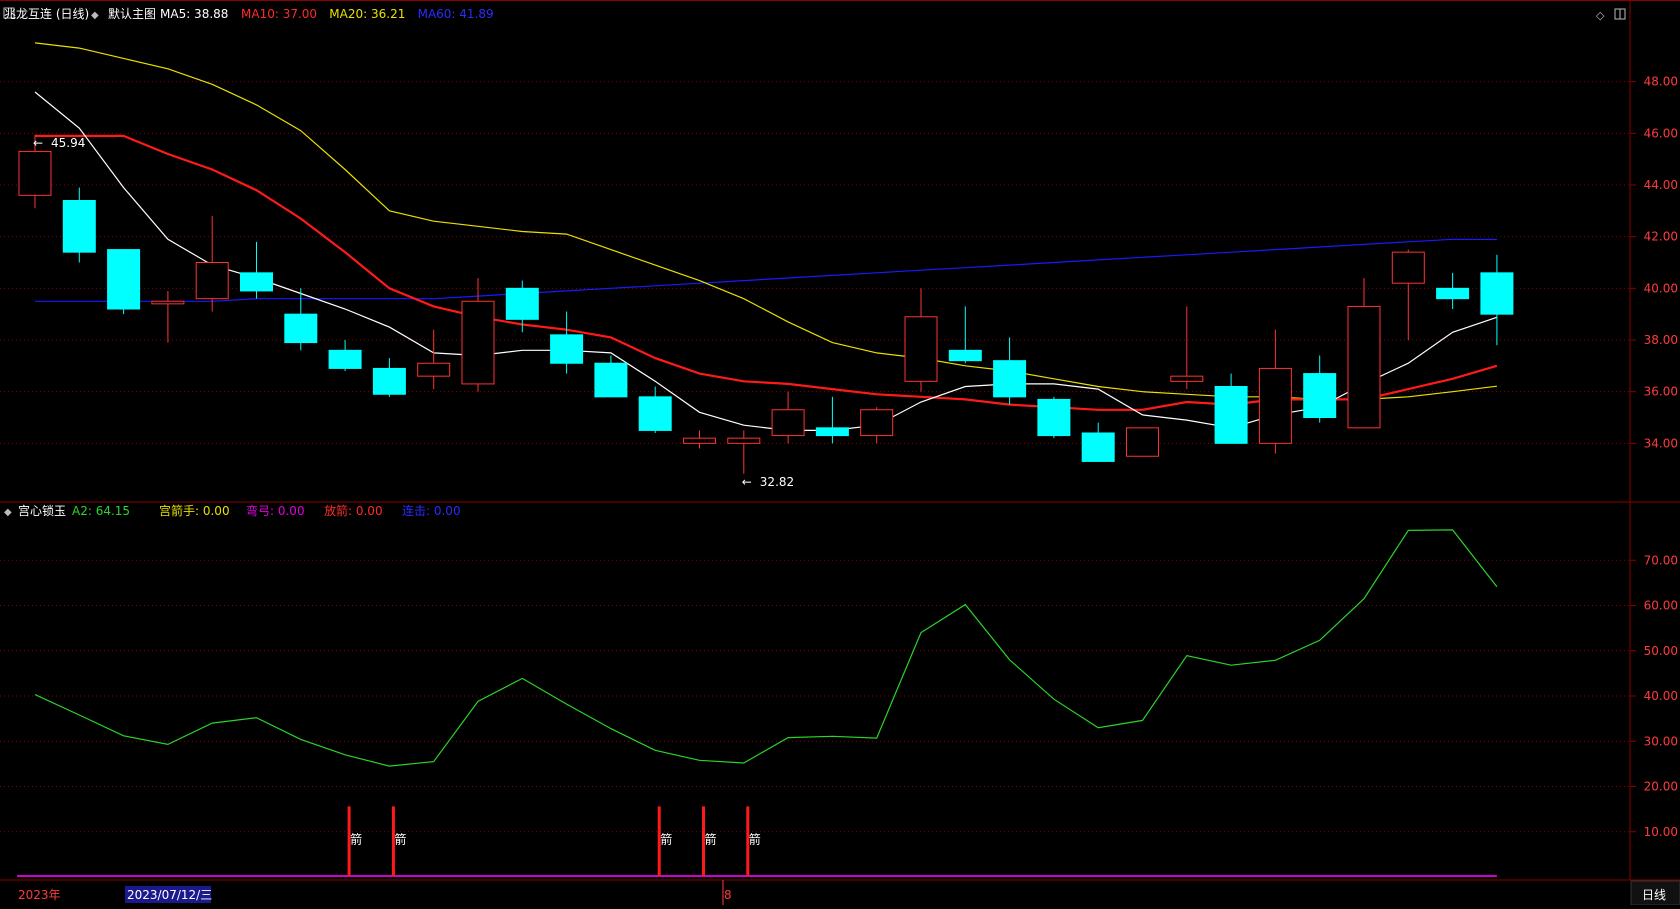 Image resolution: width=1680 pixels, height=909 pixels. I want to click on main-chart-label: 默认主图, so click(132, 13).